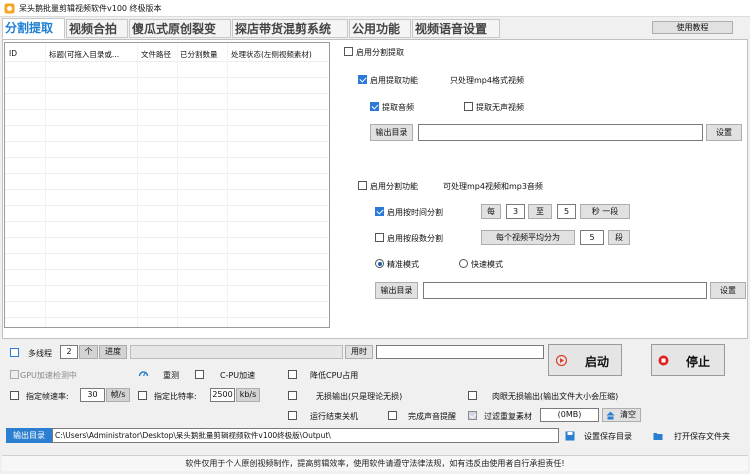 Image resolution: width=750 pixels, height=474 pixels. What do you see at coordinates (222, 395) in the screenshot?
I see `bitrate-input: 2500` at bounding box center [222, 395].